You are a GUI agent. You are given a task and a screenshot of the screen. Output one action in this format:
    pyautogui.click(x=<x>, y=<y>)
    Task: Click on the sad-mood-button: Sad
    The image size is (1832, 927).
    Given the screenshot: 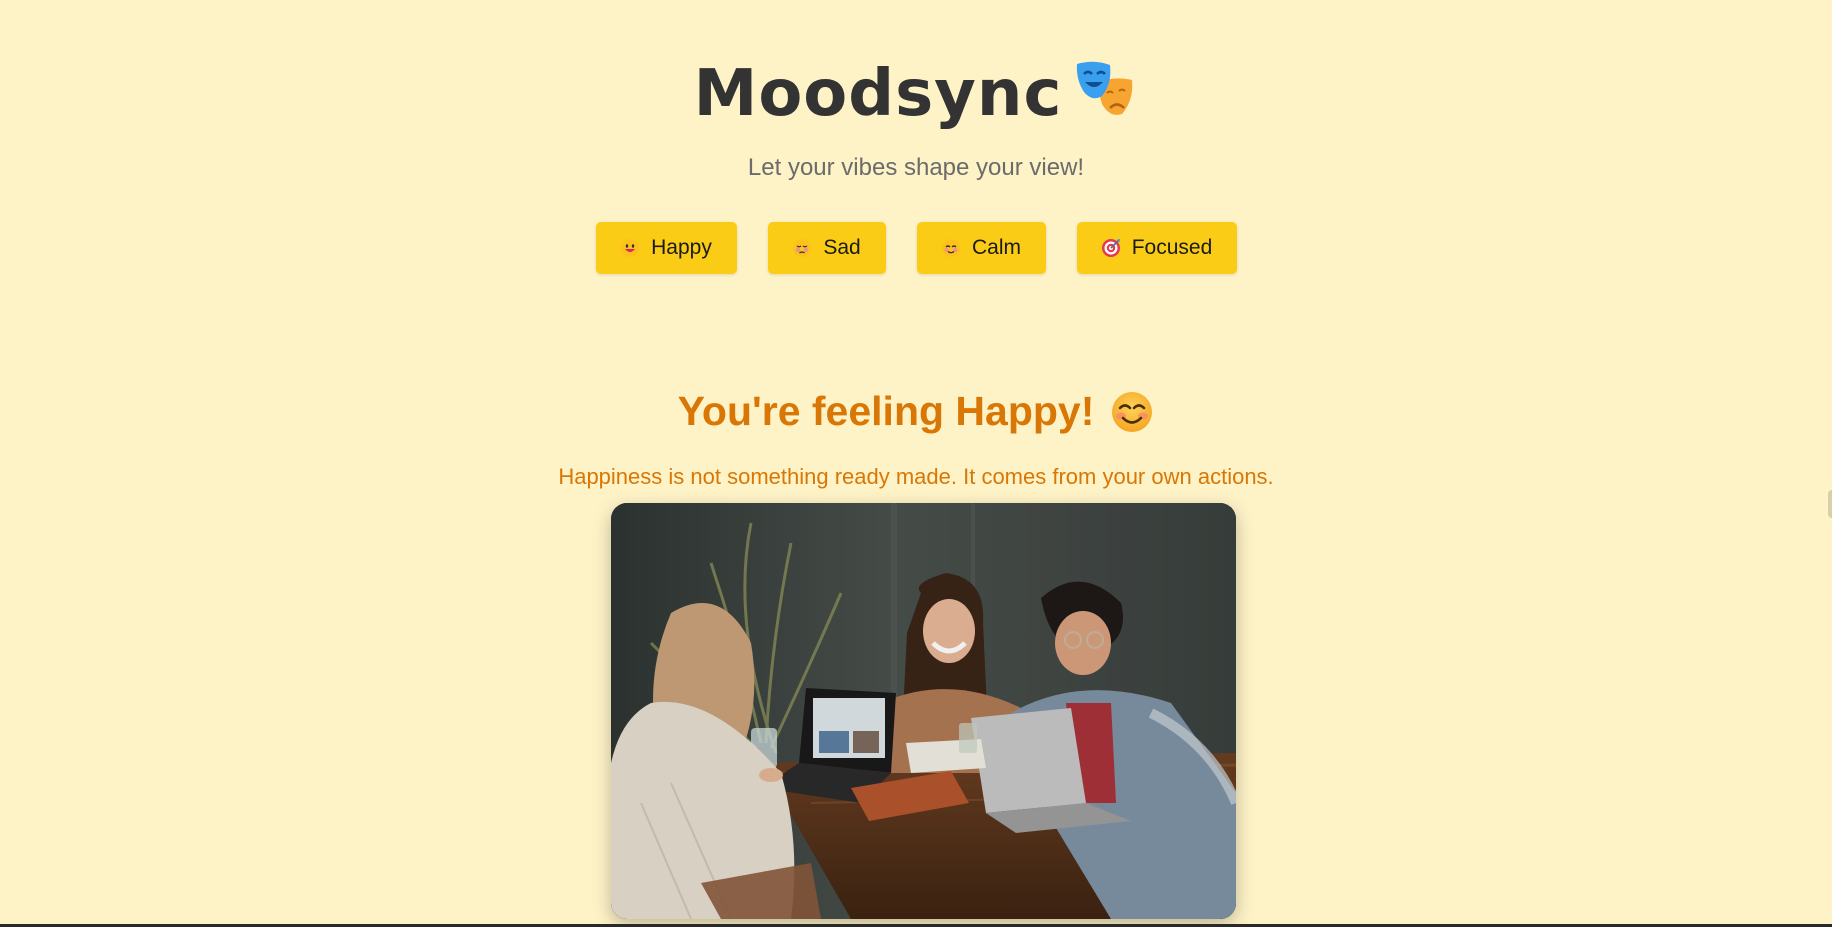 What is the action you would take?
    pyautogui.click(x=826, y=248)
    